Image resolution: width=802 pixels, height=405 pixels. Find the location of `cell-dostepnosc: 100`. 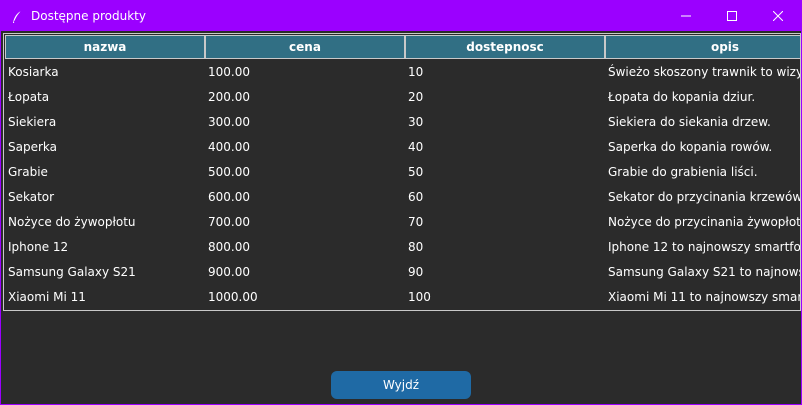

cell-dostepnosc: 100 is located at coordinates (419, 297).